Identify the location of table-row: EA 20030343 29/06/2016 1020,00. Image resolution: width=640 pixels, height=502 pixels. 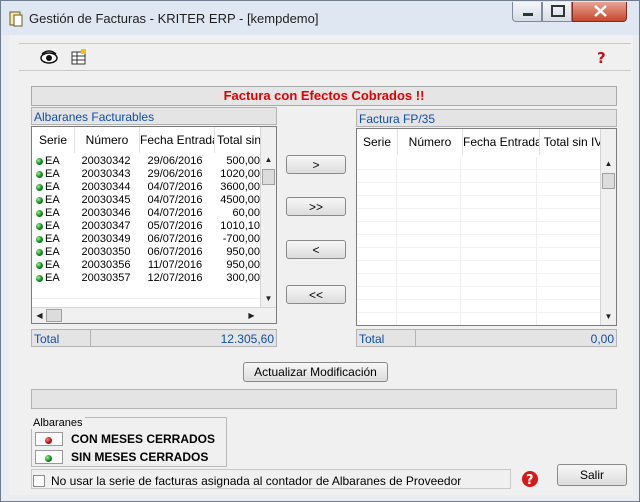
(146, 174).